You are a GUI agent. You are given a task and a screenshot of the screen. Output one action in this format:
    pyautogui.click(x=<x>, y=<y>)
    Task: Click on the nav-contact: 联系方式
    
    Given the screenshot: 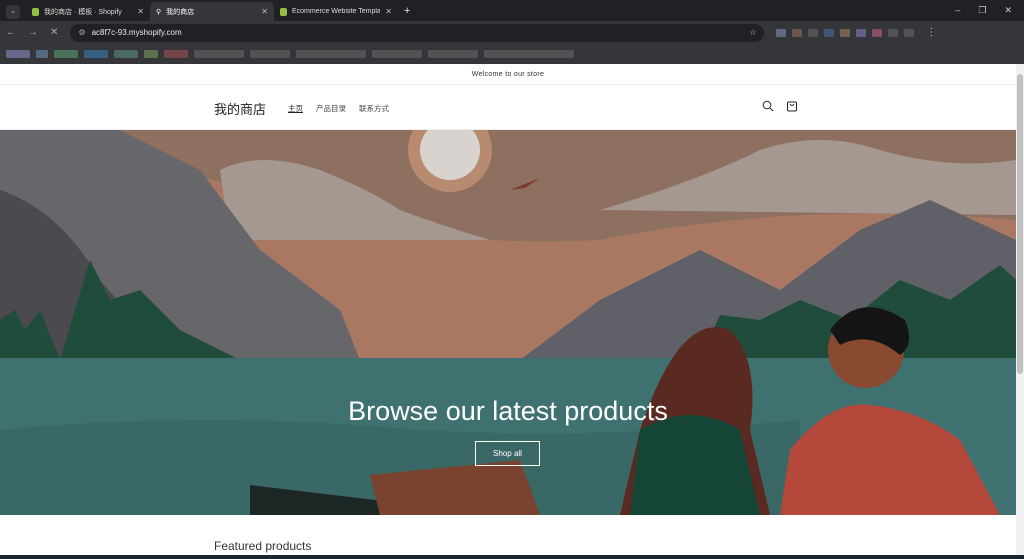 What is the action you would take?
    pyautogui.click(x=374, y=108)
    